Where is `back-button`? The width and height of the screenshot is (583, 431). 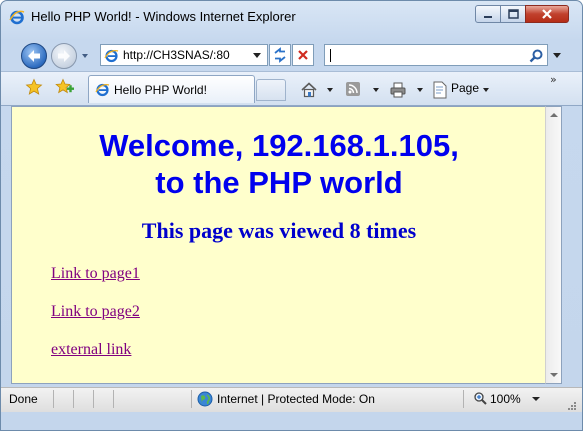
back-button is located at coordinates (34, 56).